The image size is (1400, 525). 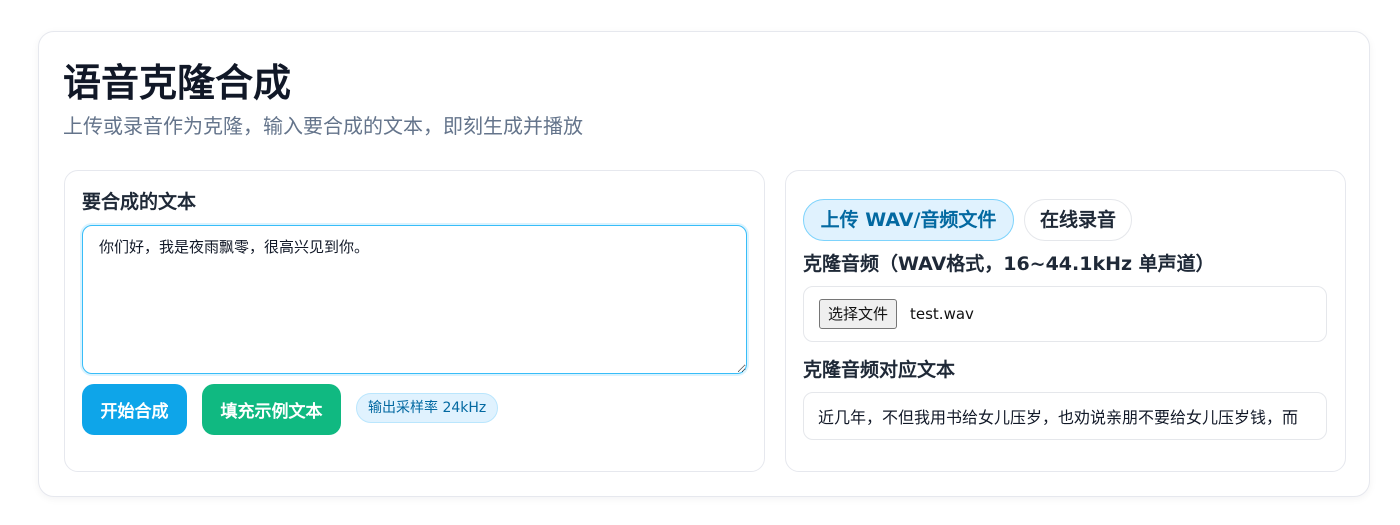 What do you see at coordinates (134, 409) in the screenshot?
I see `start-synthesis-button: 开始合成` at bounding box center [134, 409].